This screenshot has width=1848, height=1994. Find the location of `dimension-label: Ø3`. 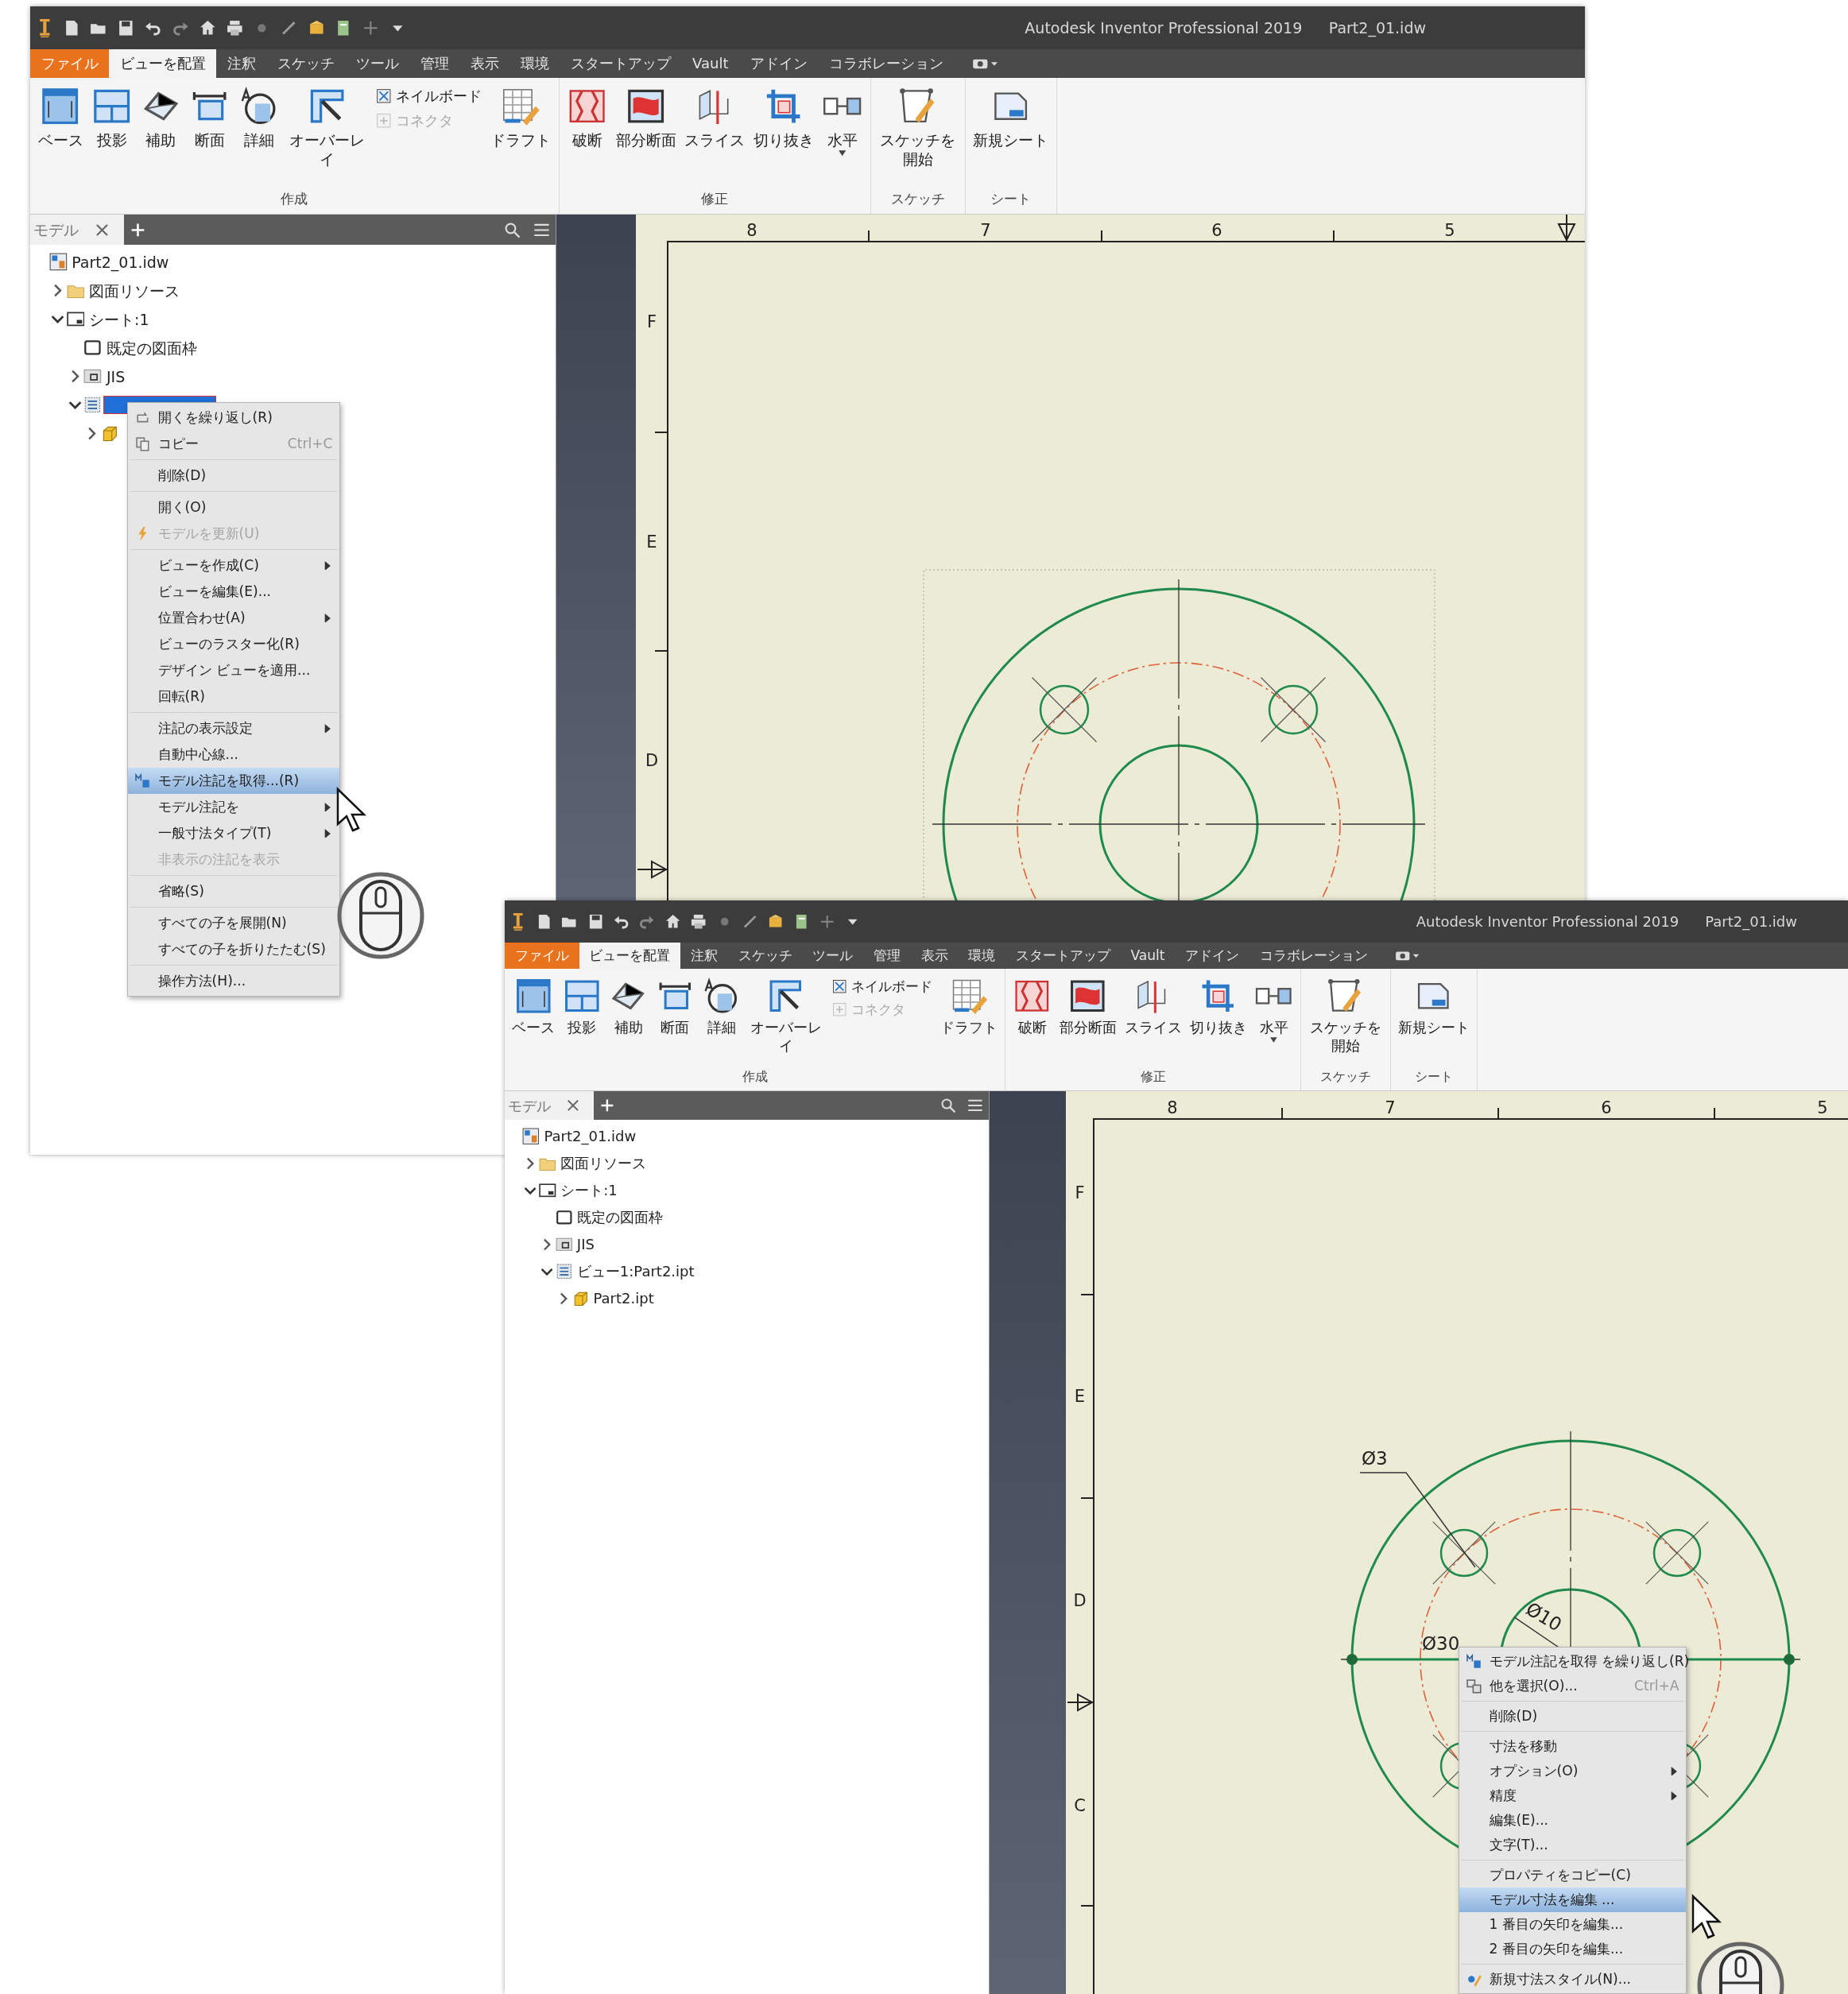

dimension-label: Ø3 is located at coordinates (1375, 1458).